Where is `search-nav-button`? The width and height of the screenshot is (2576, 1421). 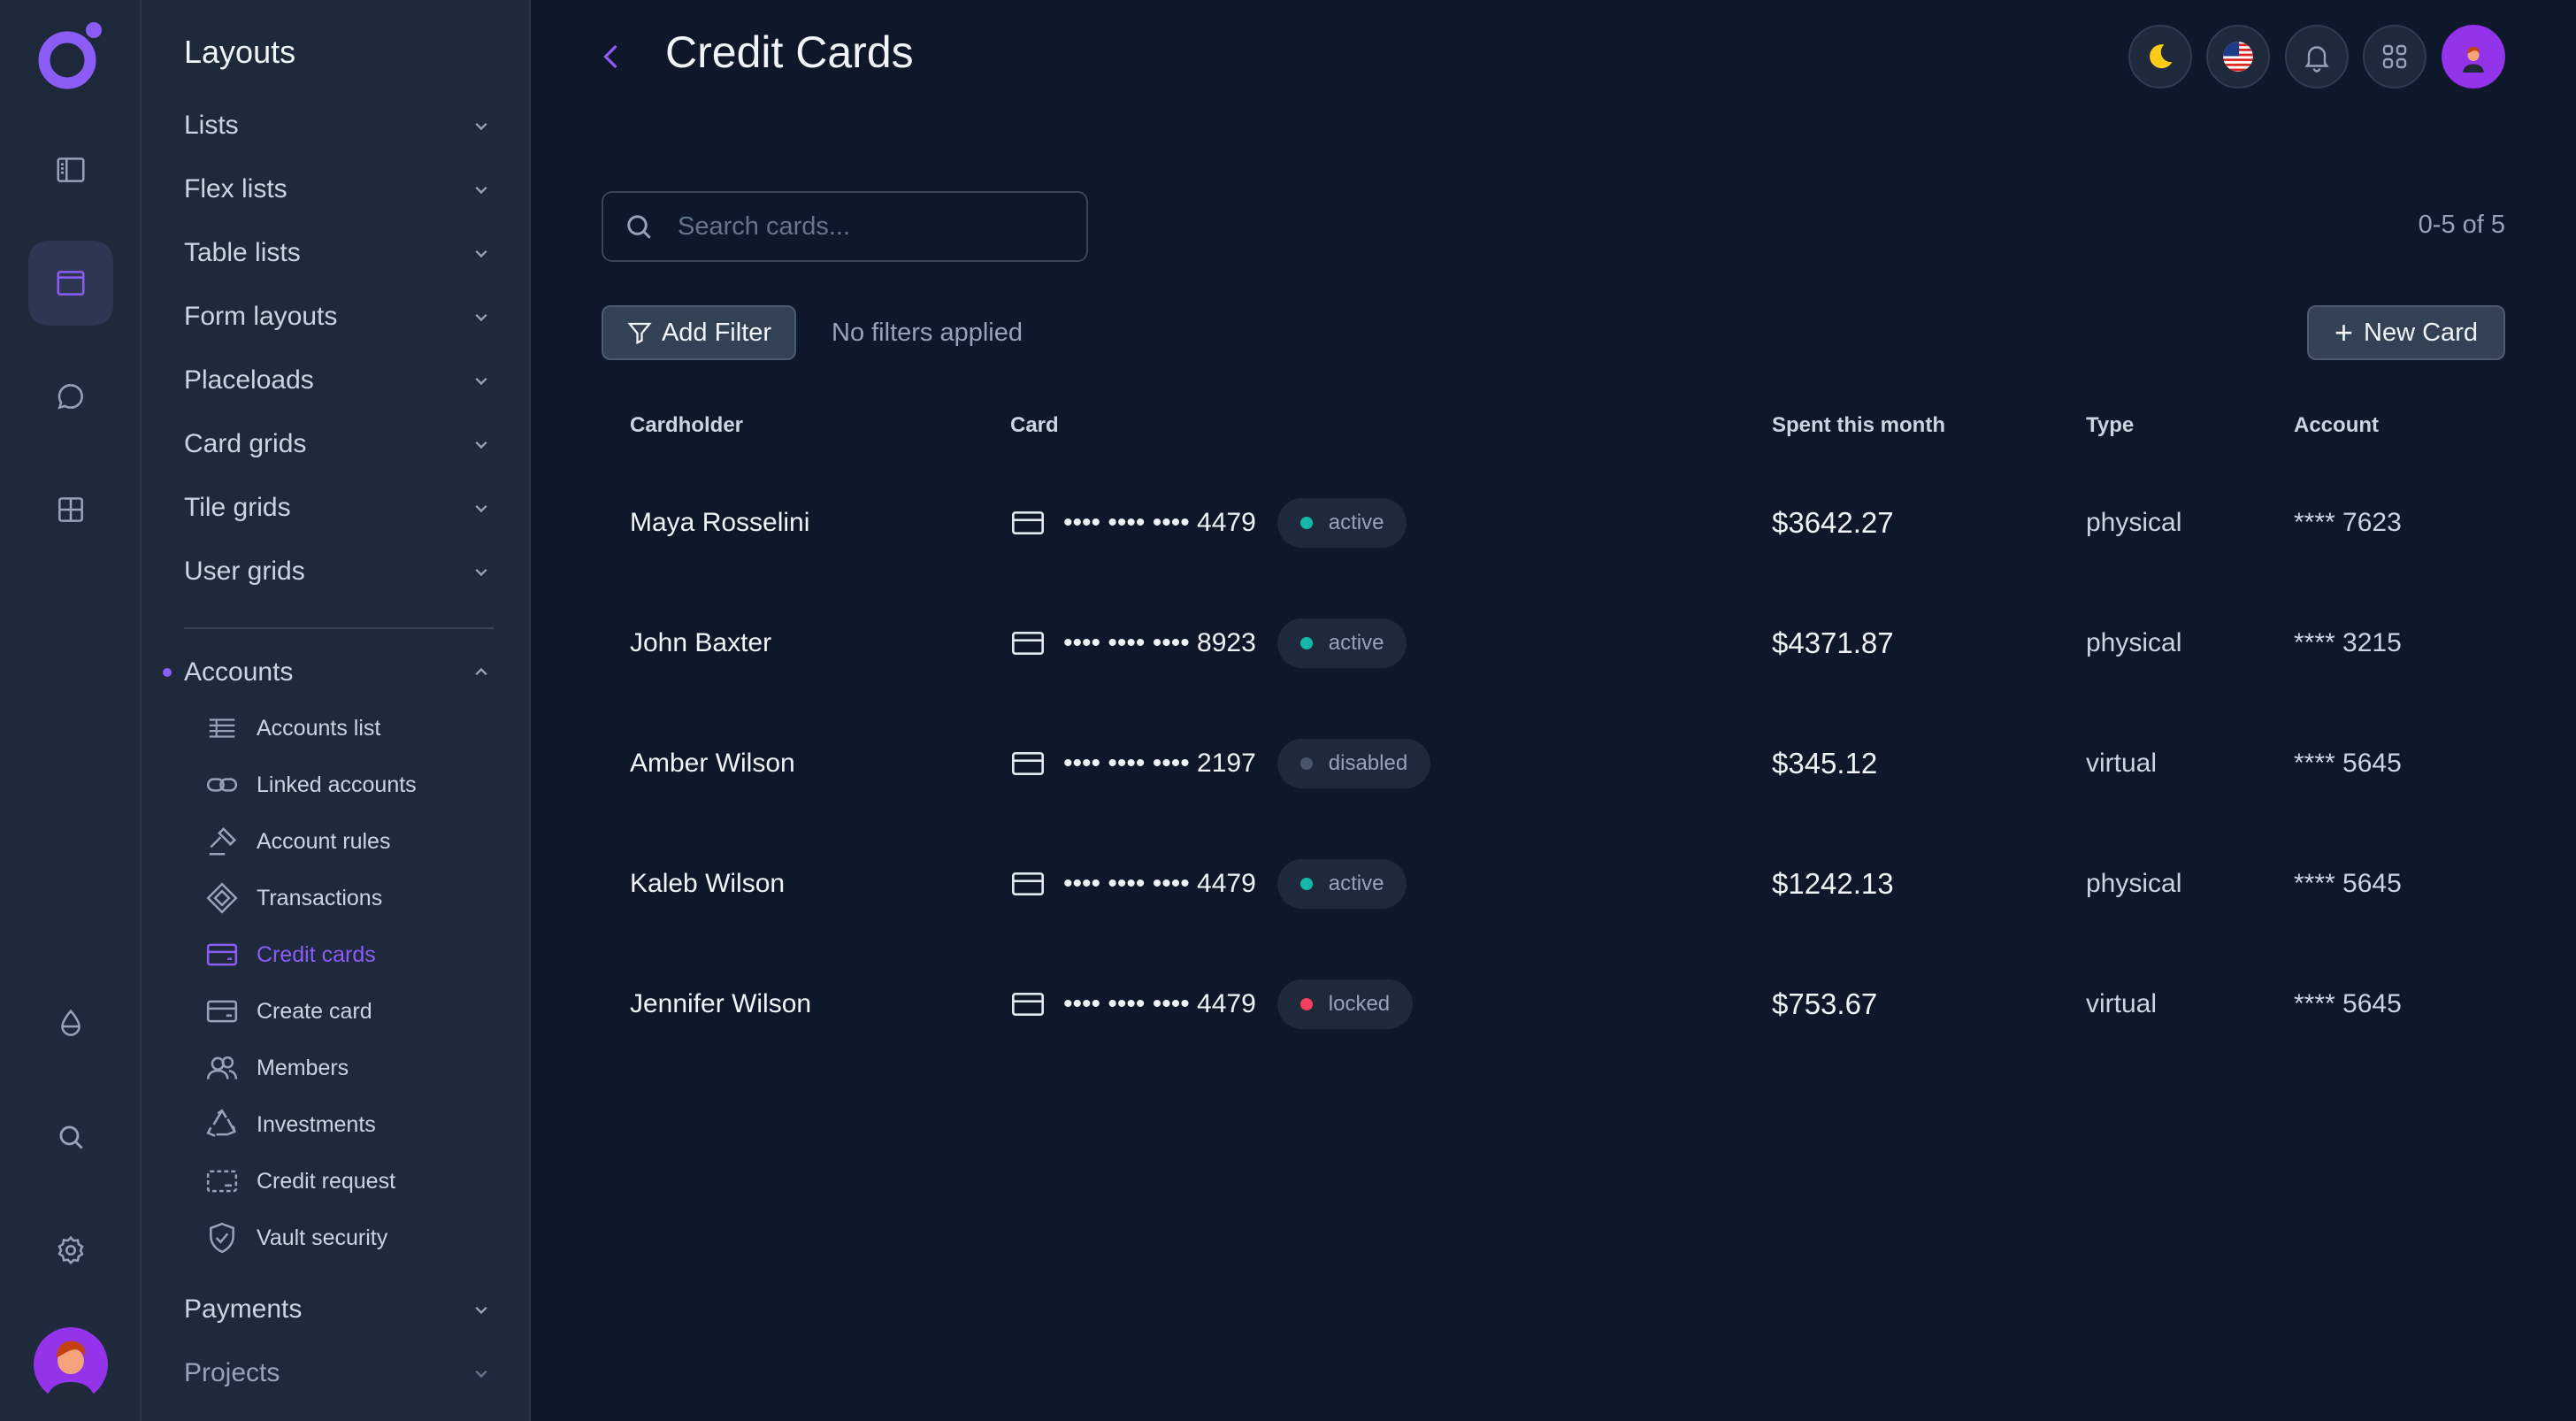 search-nav-button is located at coordinates (70, 1137).